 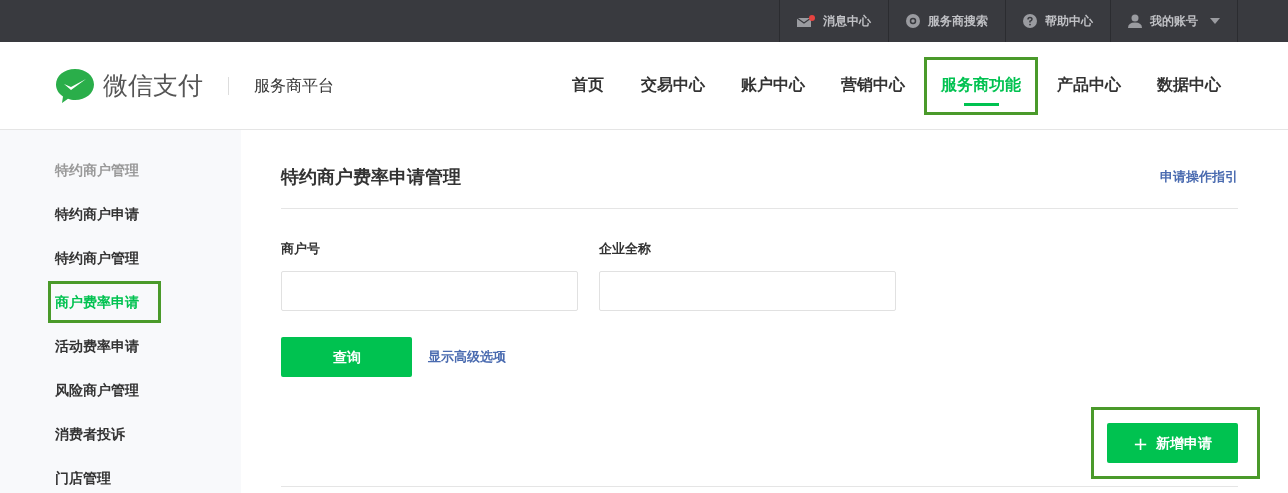 I want to click on user-icon, so click(x=1135, y=21).